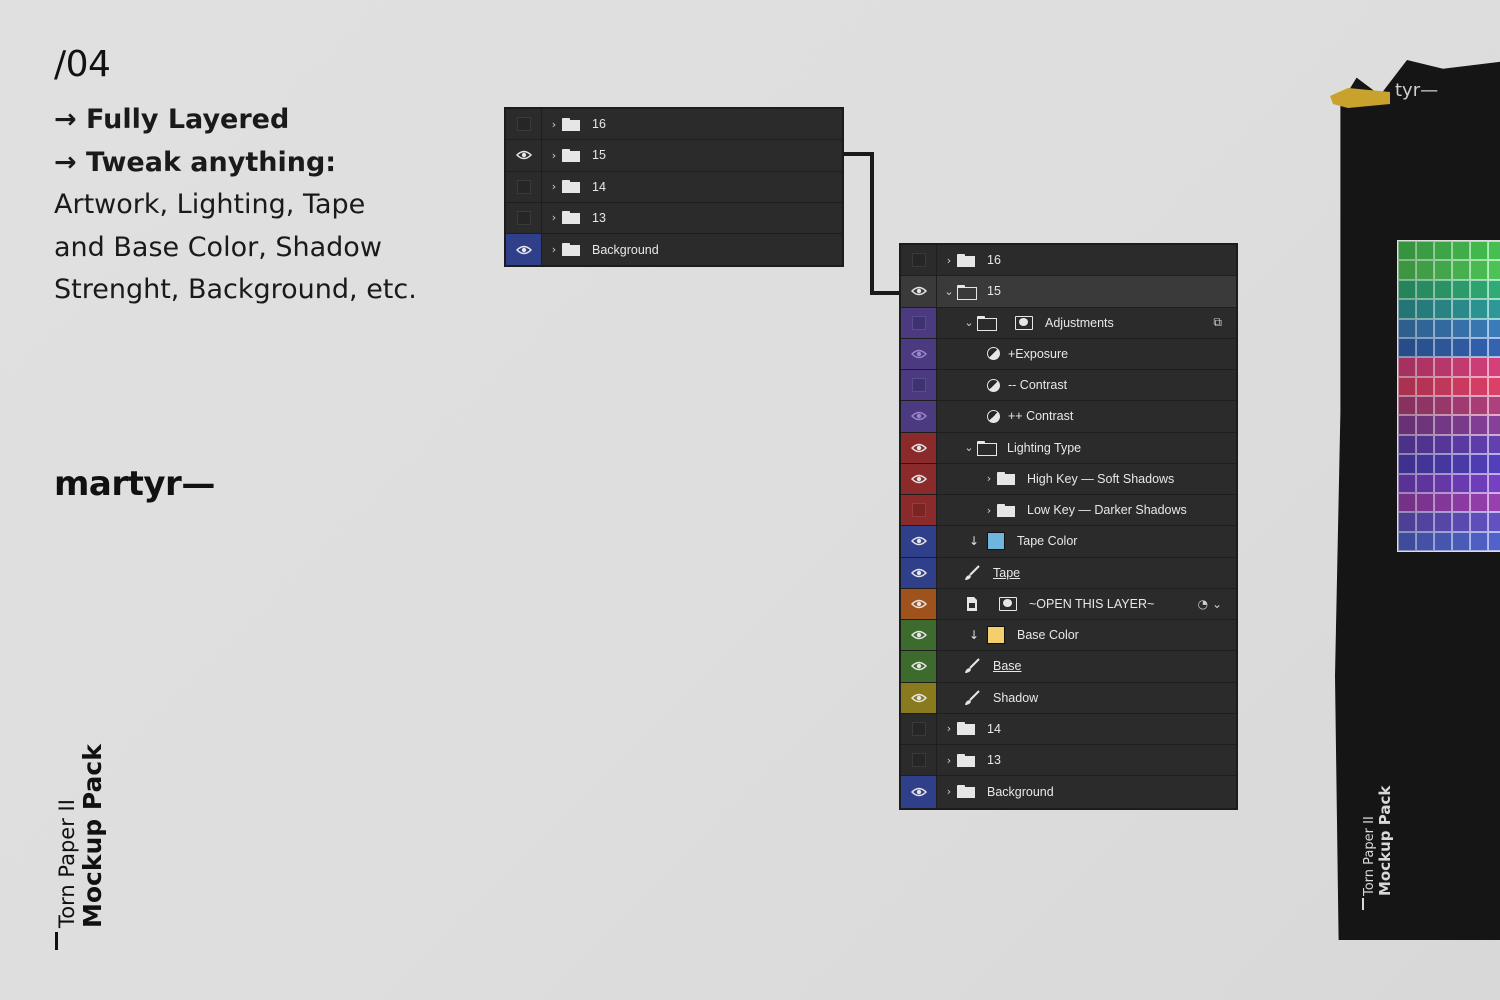  What do you see at coordinates (1068, 479) in the screenshot?
I see `layer-row: › High Key — Soft Shadows` at bounding box center [1068, 479].